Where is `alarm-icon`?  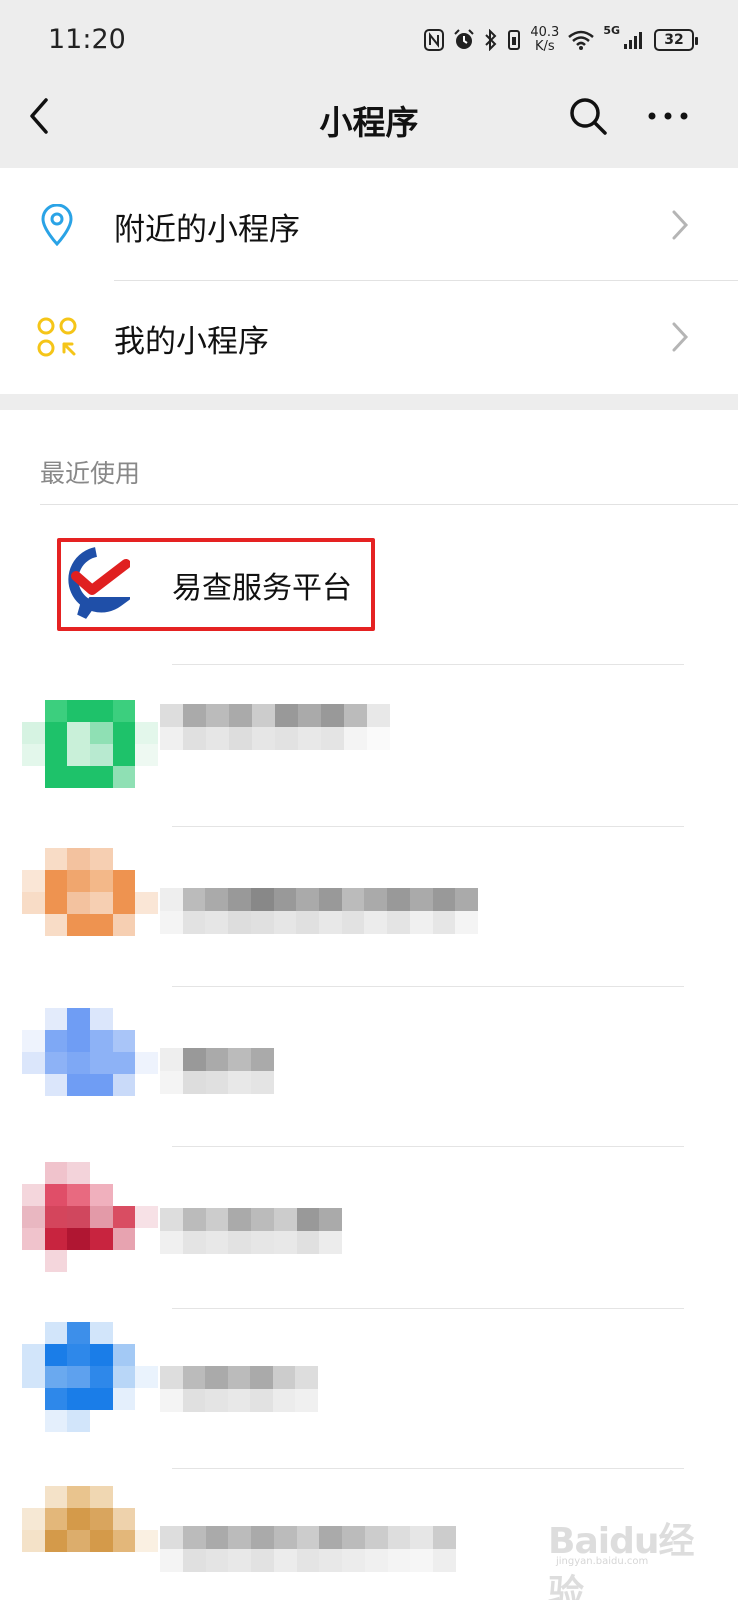 alarm-icon is located at coordinates (464, 39).